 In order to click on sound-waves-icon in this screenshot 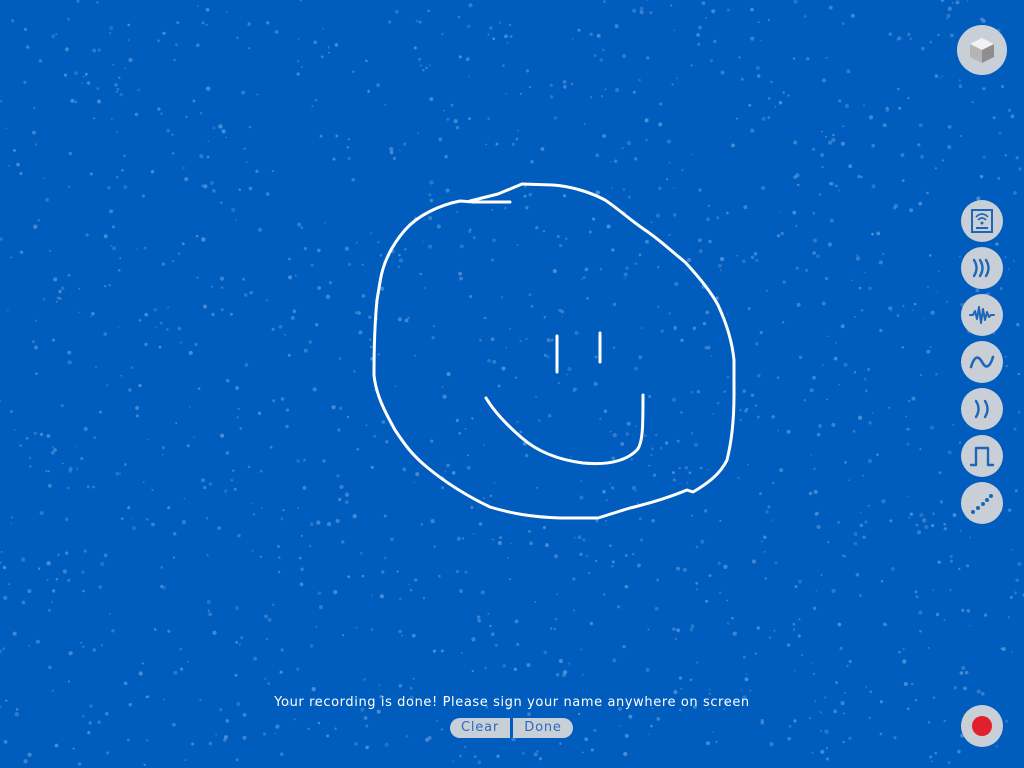, I will do `click(981, 268)`.